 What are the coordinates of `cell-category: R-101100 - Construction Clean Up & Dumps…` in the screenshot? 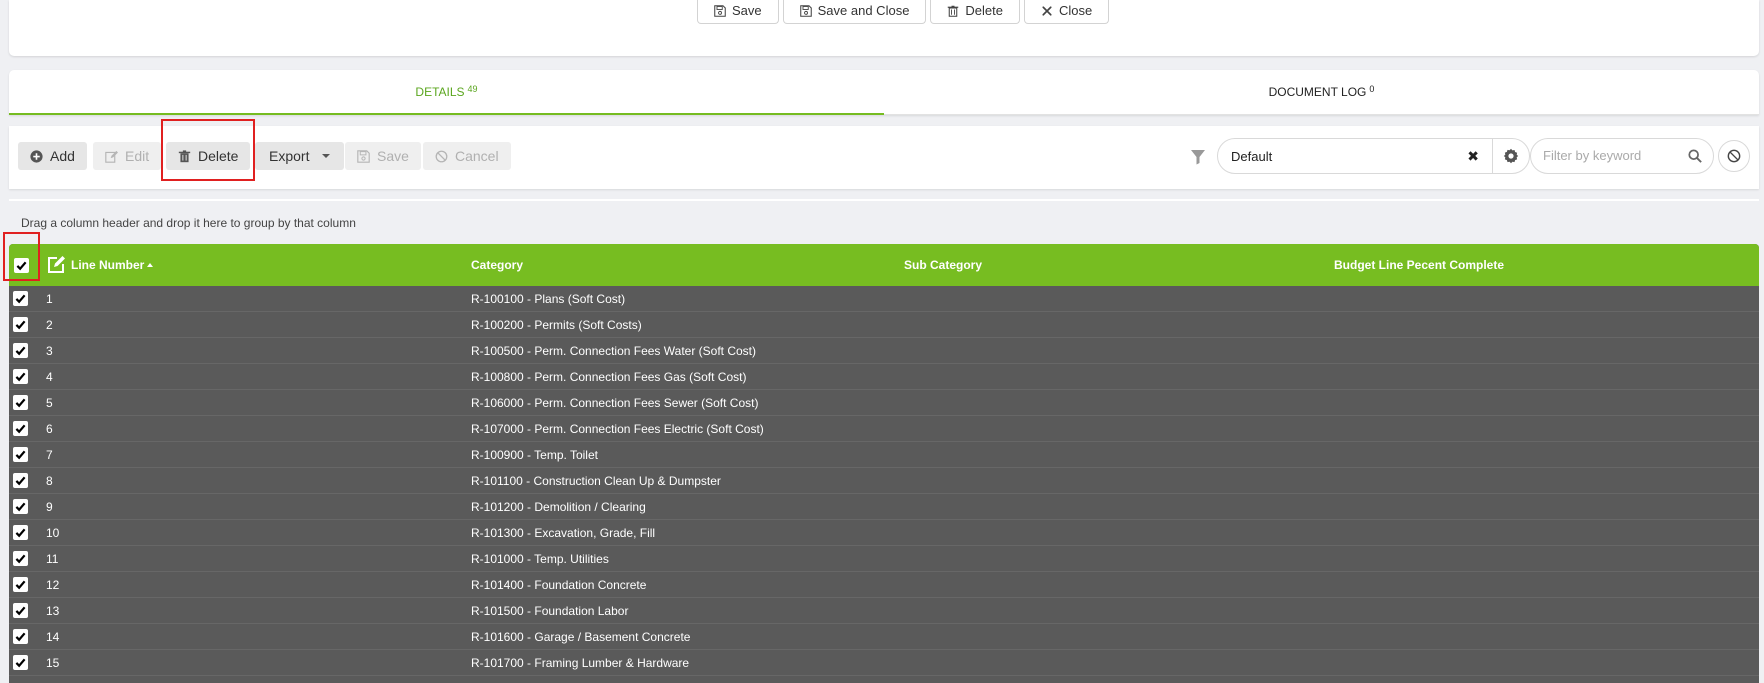 It's located at (596, 481).